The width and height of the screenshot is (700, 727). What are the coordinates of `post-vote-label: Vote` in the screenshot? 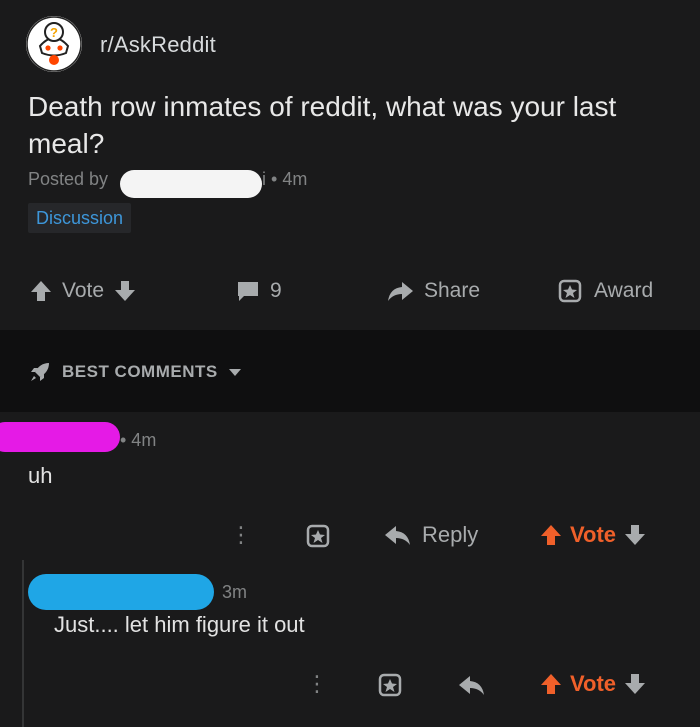 It's located at (83, 290).